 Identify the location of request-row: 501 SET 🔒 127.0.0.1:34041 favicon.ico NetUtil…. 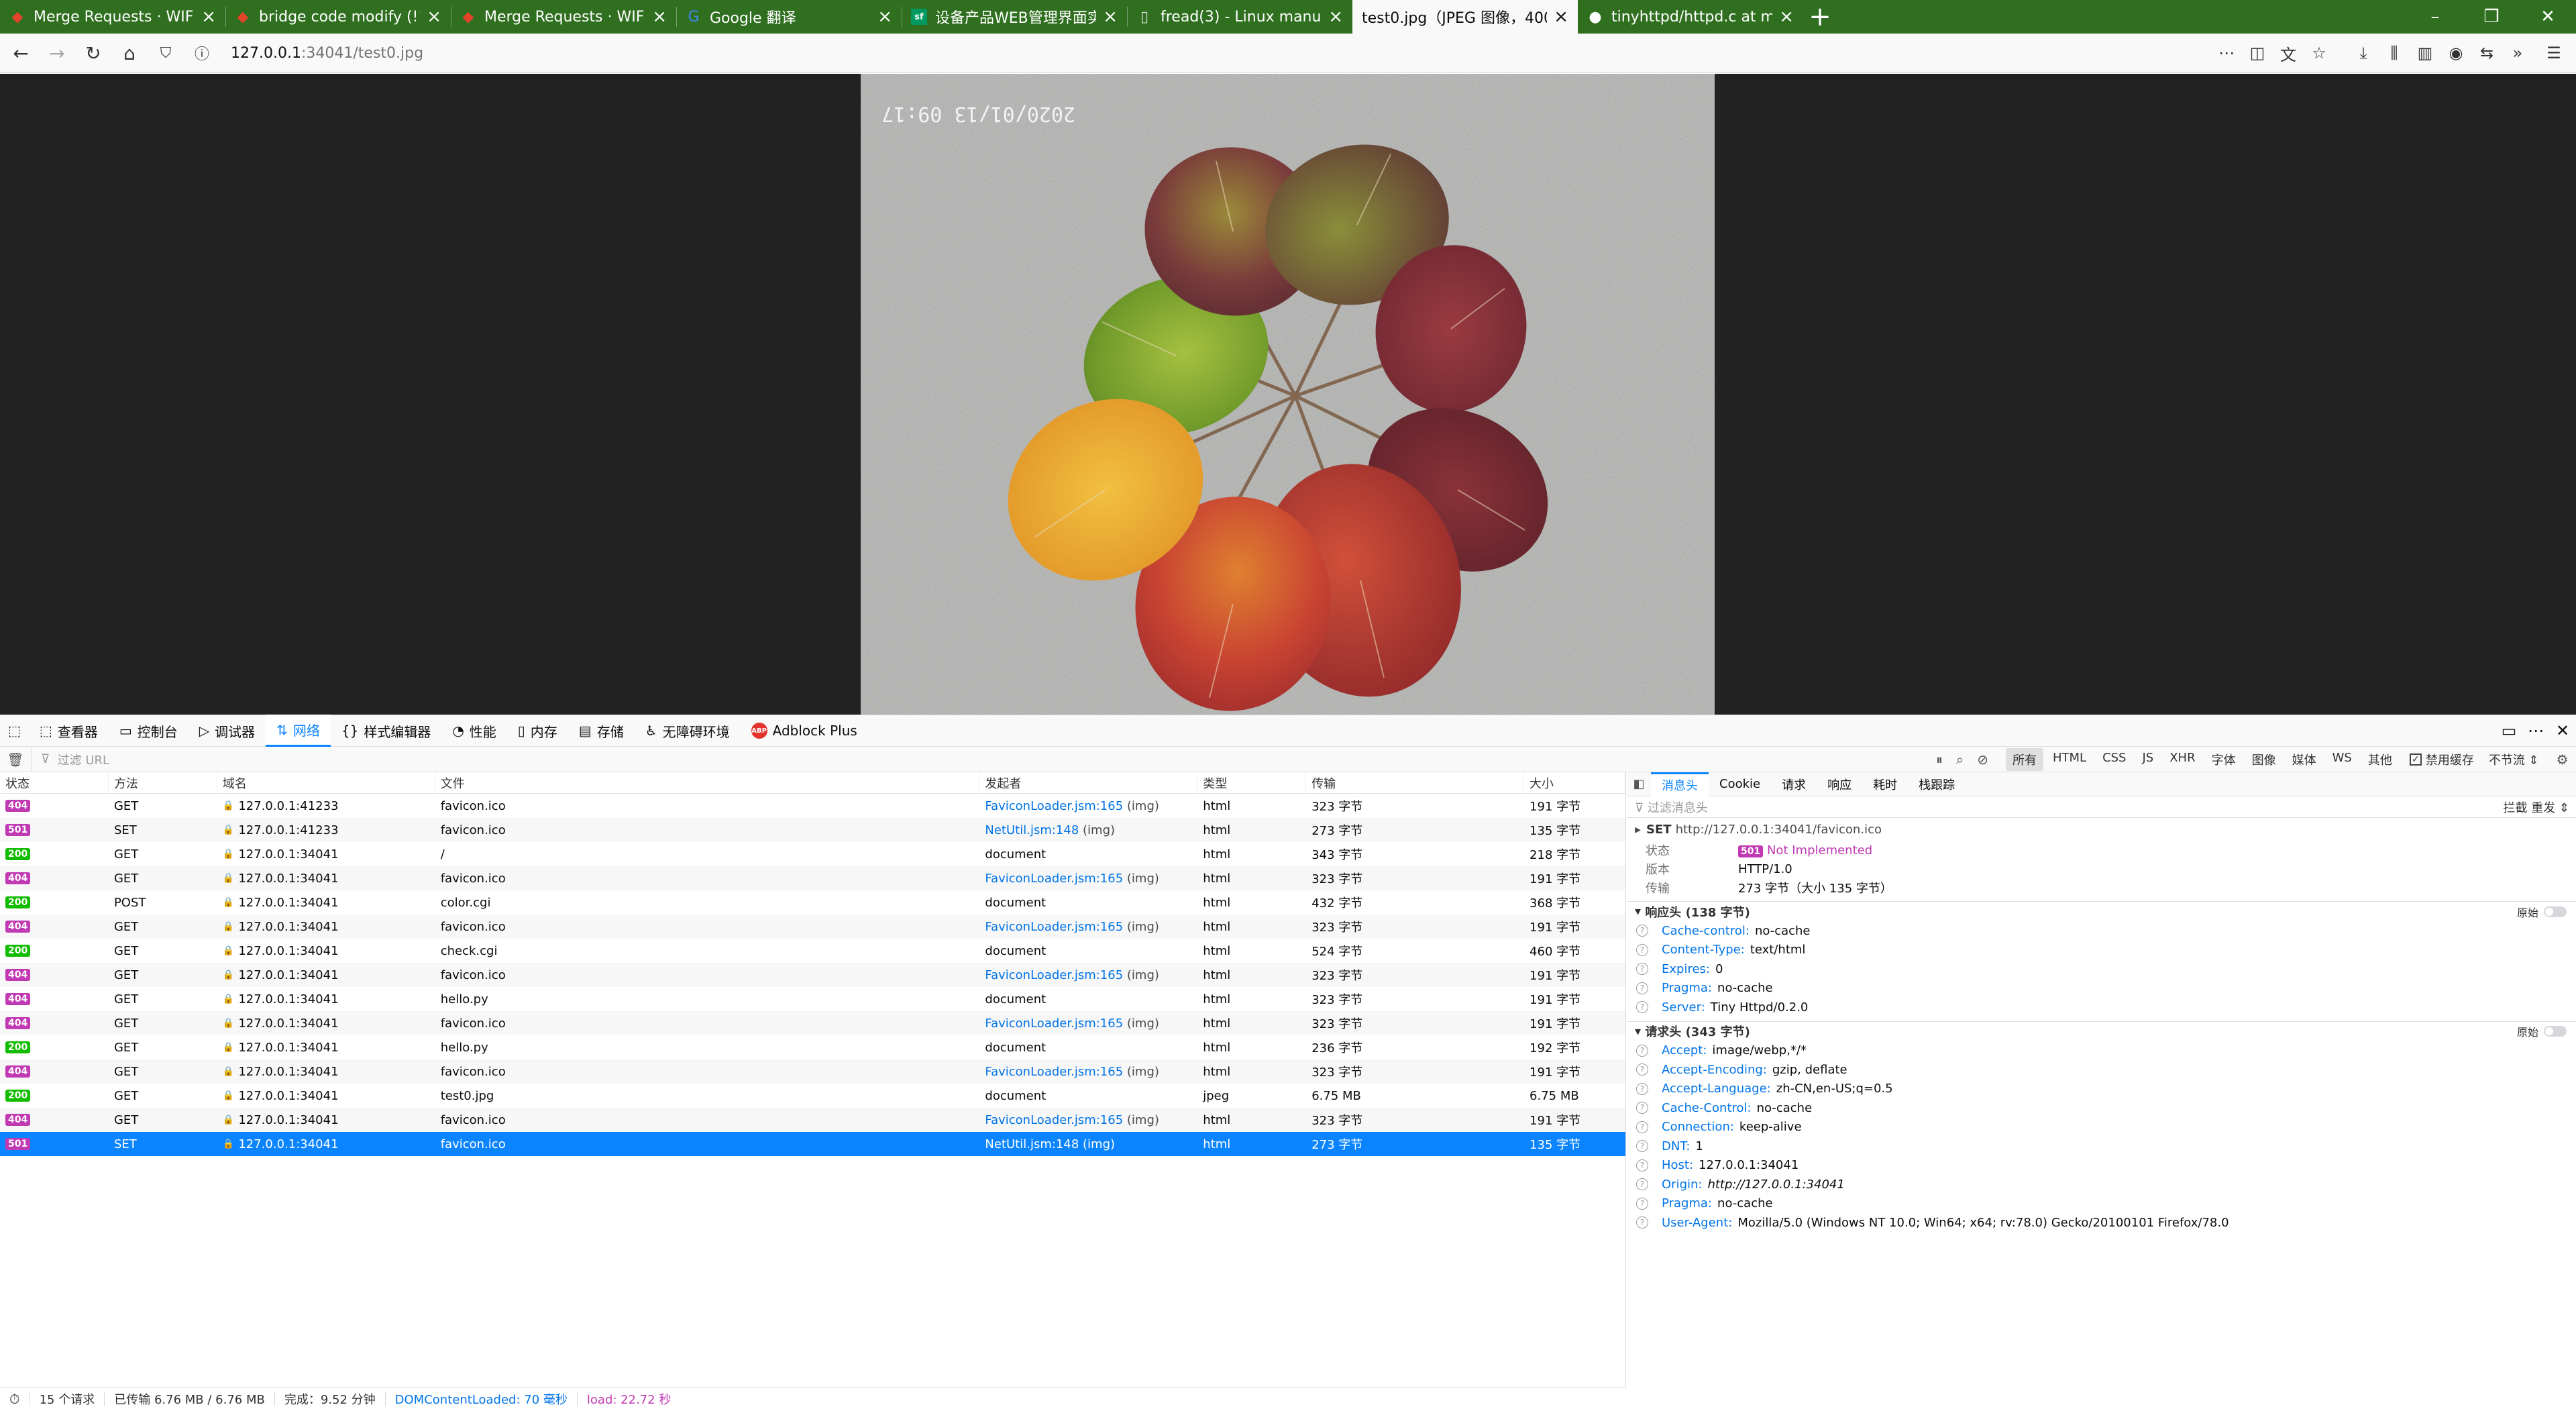
(812, 1144).